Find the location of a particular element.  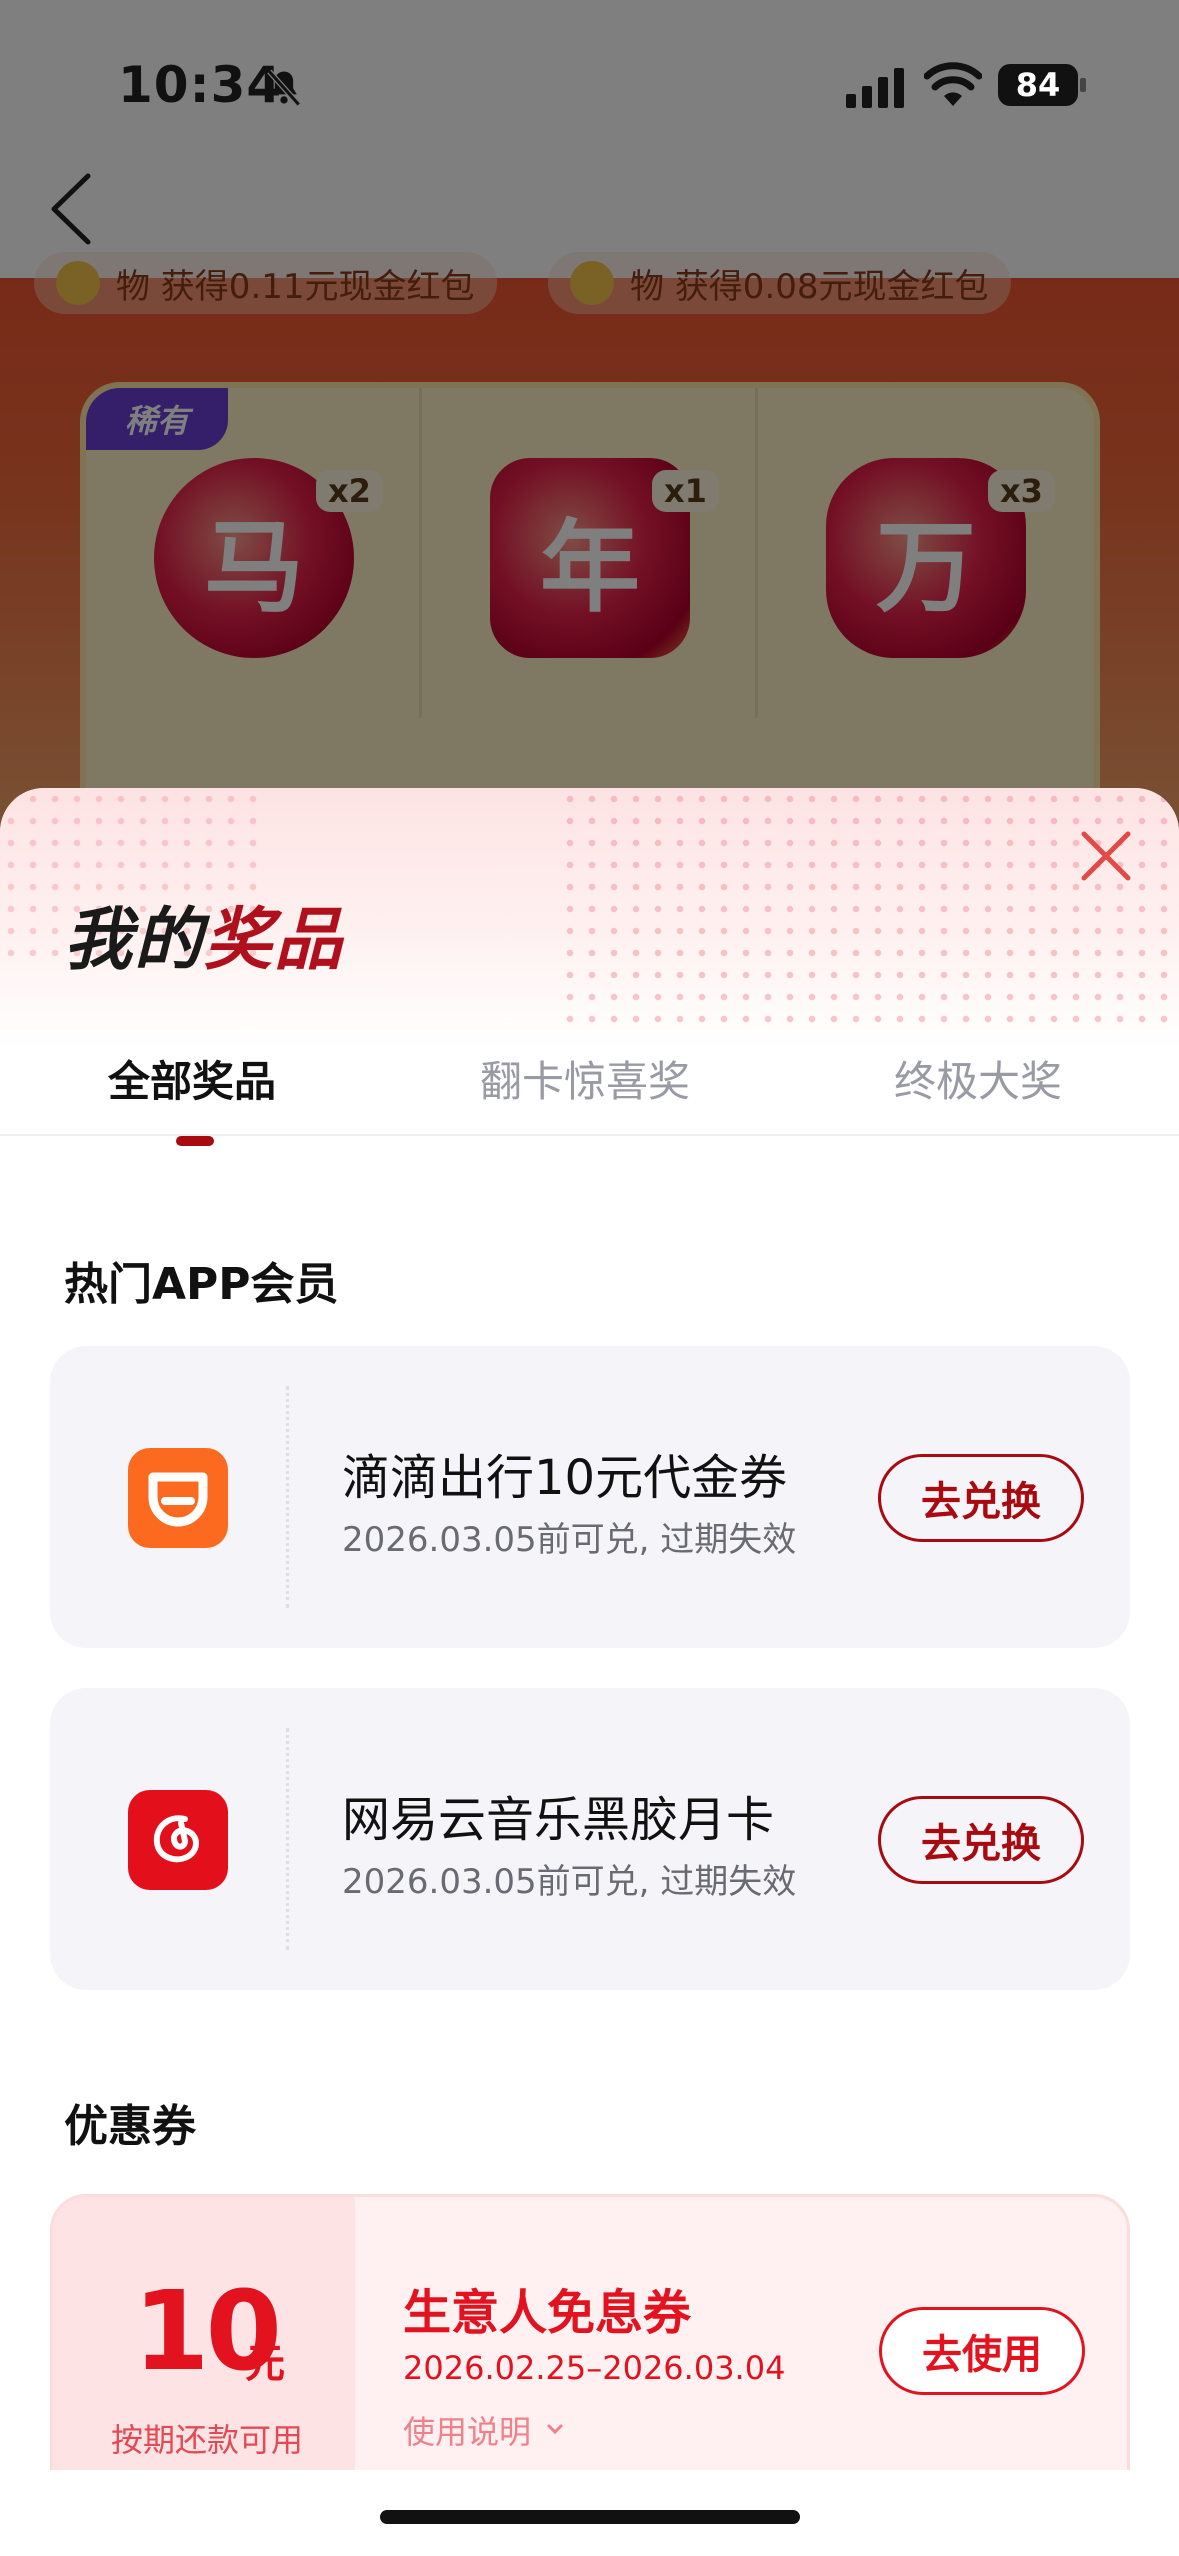

header-dot-pattern is located at coordinates (869, 908).